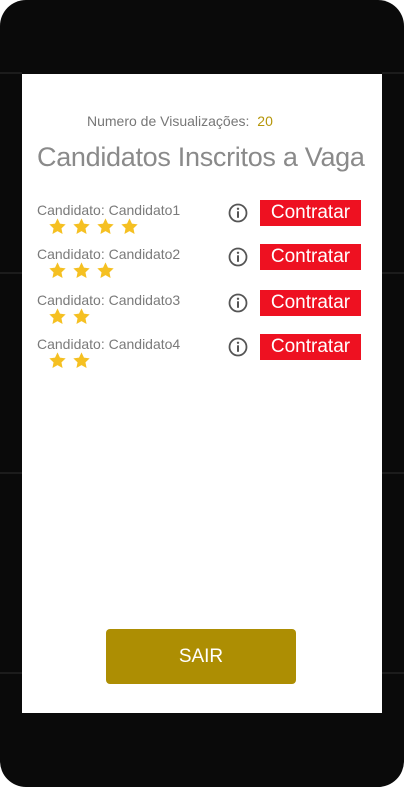 This screenshot has width=404, height=787. I want to click on views-counter: Numero de Visualizações: 20, so click(180, 121).